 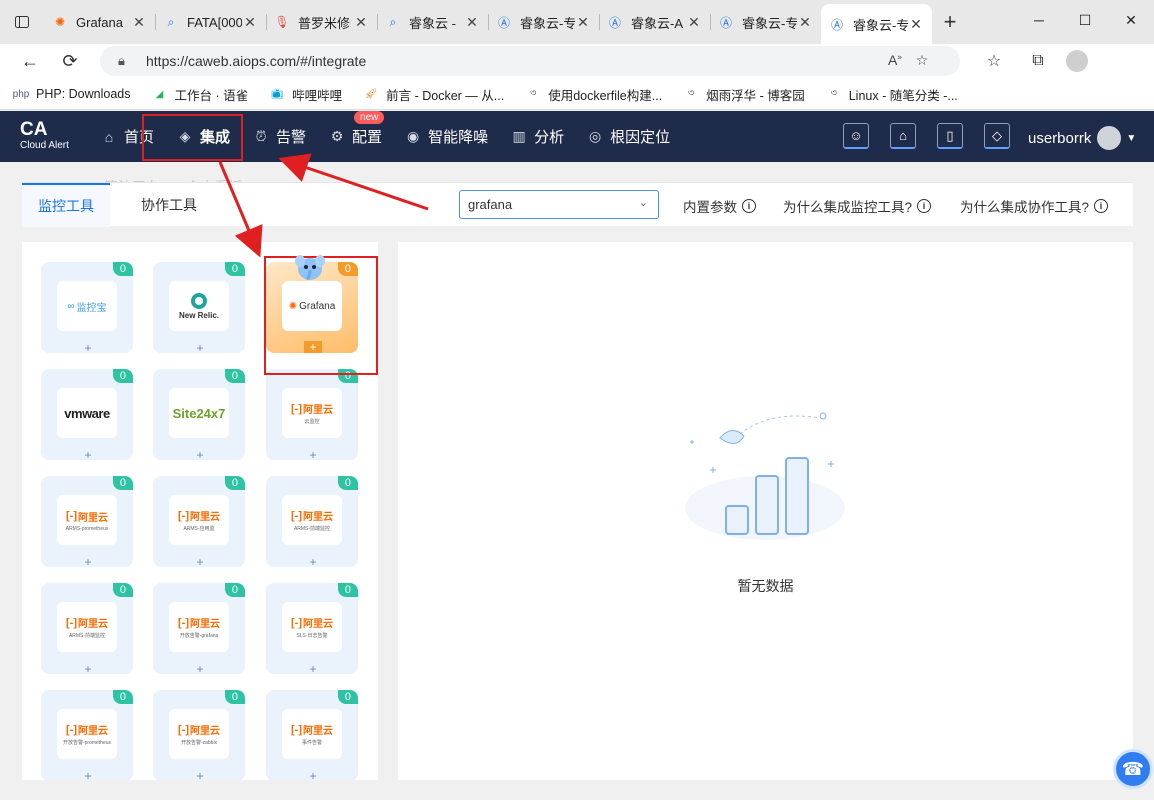 I want to click on card-logo-box: [-] 阿里云 ARMS-前端监控, so click(x=87, y=627).